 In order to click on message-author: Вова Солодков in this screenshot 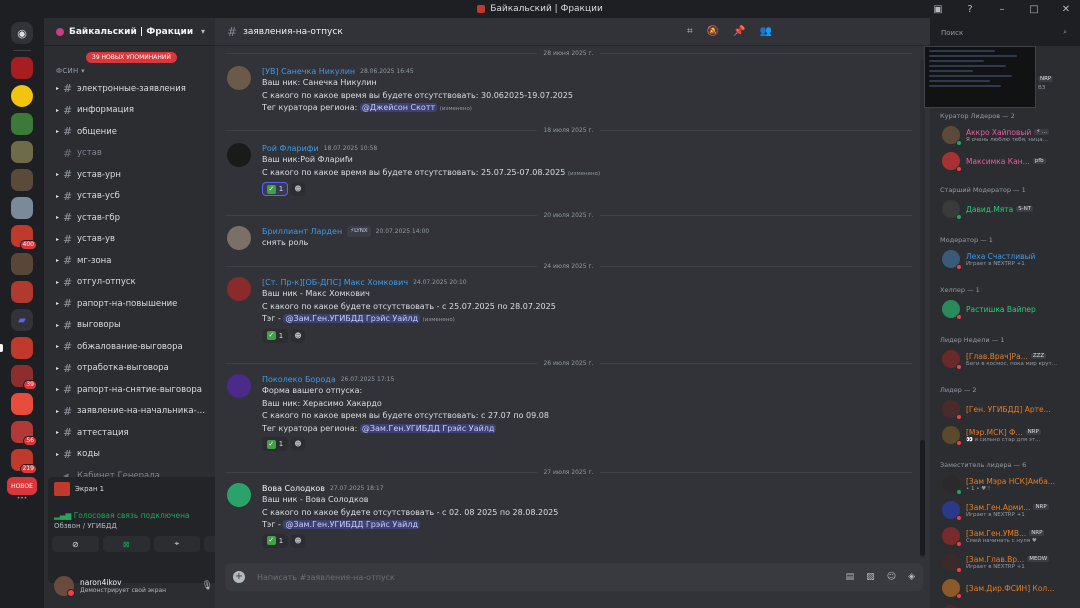, I will do `click(293, 488)`.